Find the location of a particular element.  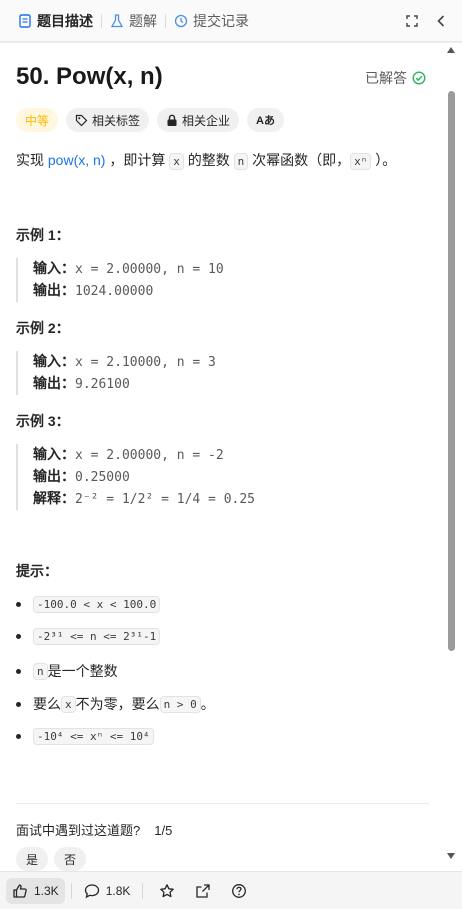

flask-icon is located at coordinates (117, 20).